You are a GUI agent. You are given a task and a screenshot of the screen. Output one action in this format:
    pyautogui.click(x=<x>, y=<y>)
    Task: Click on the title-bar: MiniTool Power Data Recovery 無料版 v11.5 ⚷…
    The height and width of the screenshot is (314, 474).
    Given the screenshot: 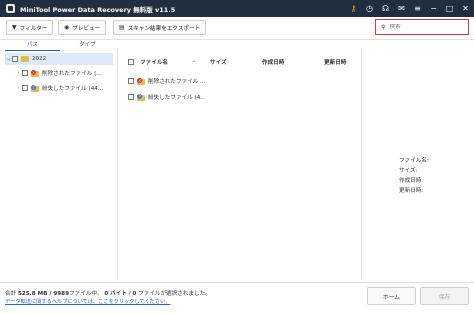 What is the action you would take?
    pyautogui.click(x=237, y=8)
    